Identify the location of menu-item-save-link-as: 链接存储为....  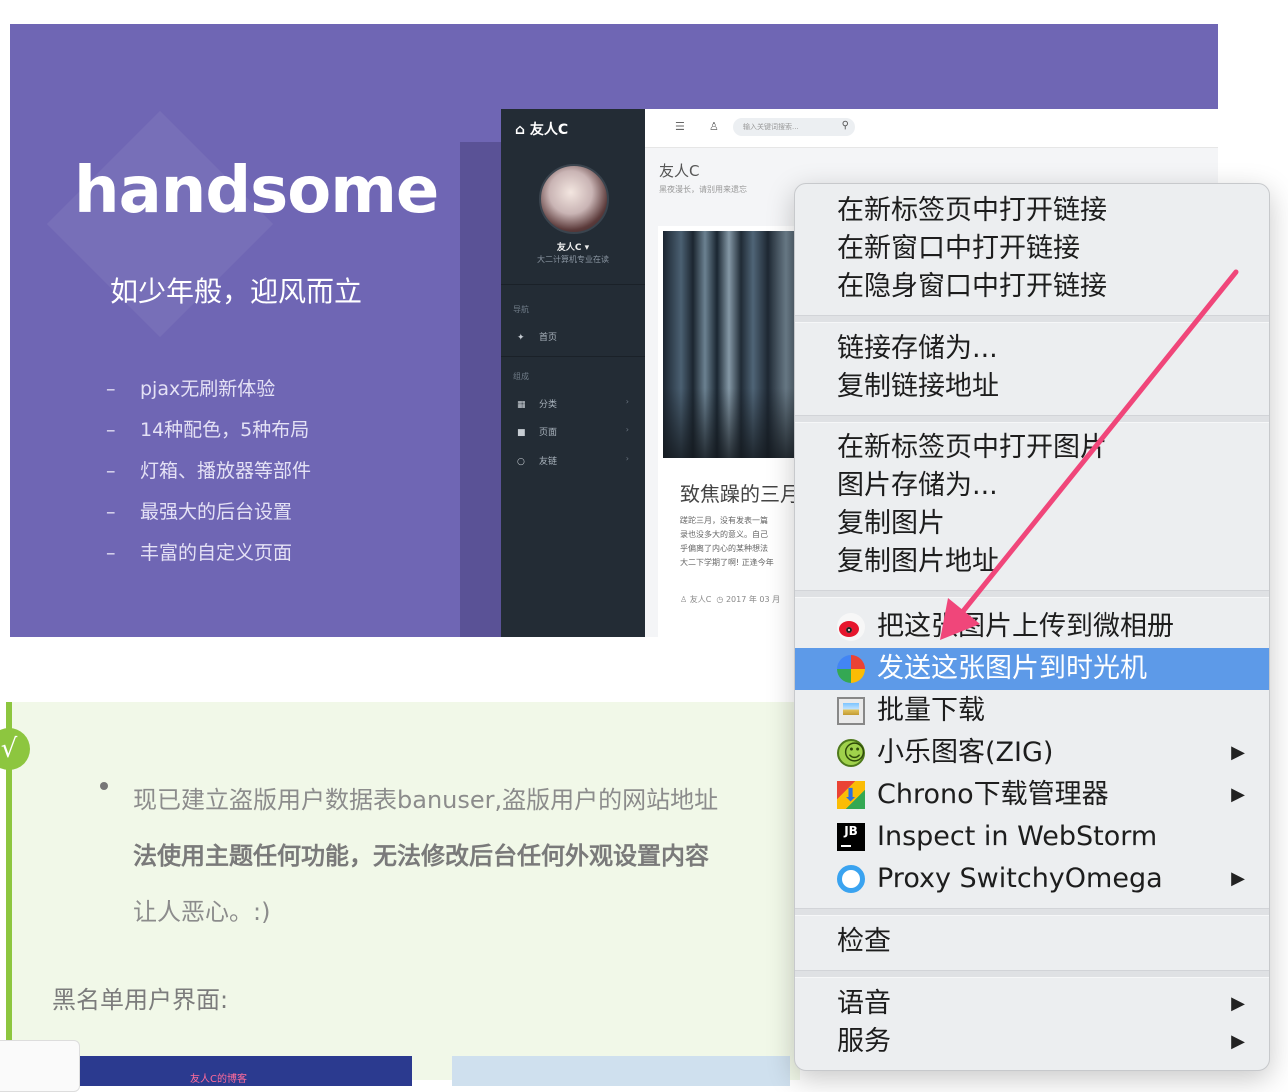
(1032, 349).